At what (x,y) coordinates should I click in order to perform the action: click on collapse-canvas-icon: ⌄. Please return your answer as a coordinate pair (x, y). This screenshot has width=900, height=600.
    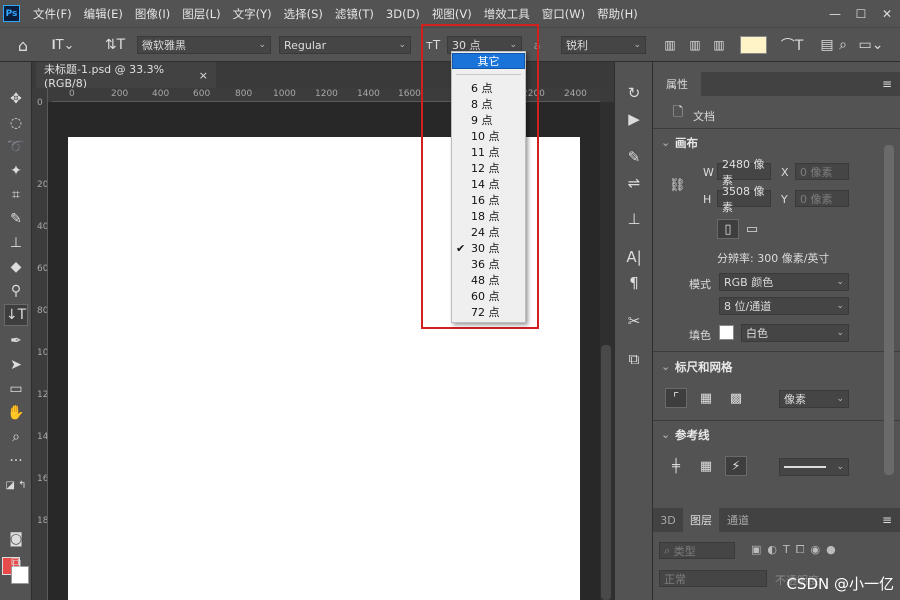
    Looking at the image, I should click on (665, 142).